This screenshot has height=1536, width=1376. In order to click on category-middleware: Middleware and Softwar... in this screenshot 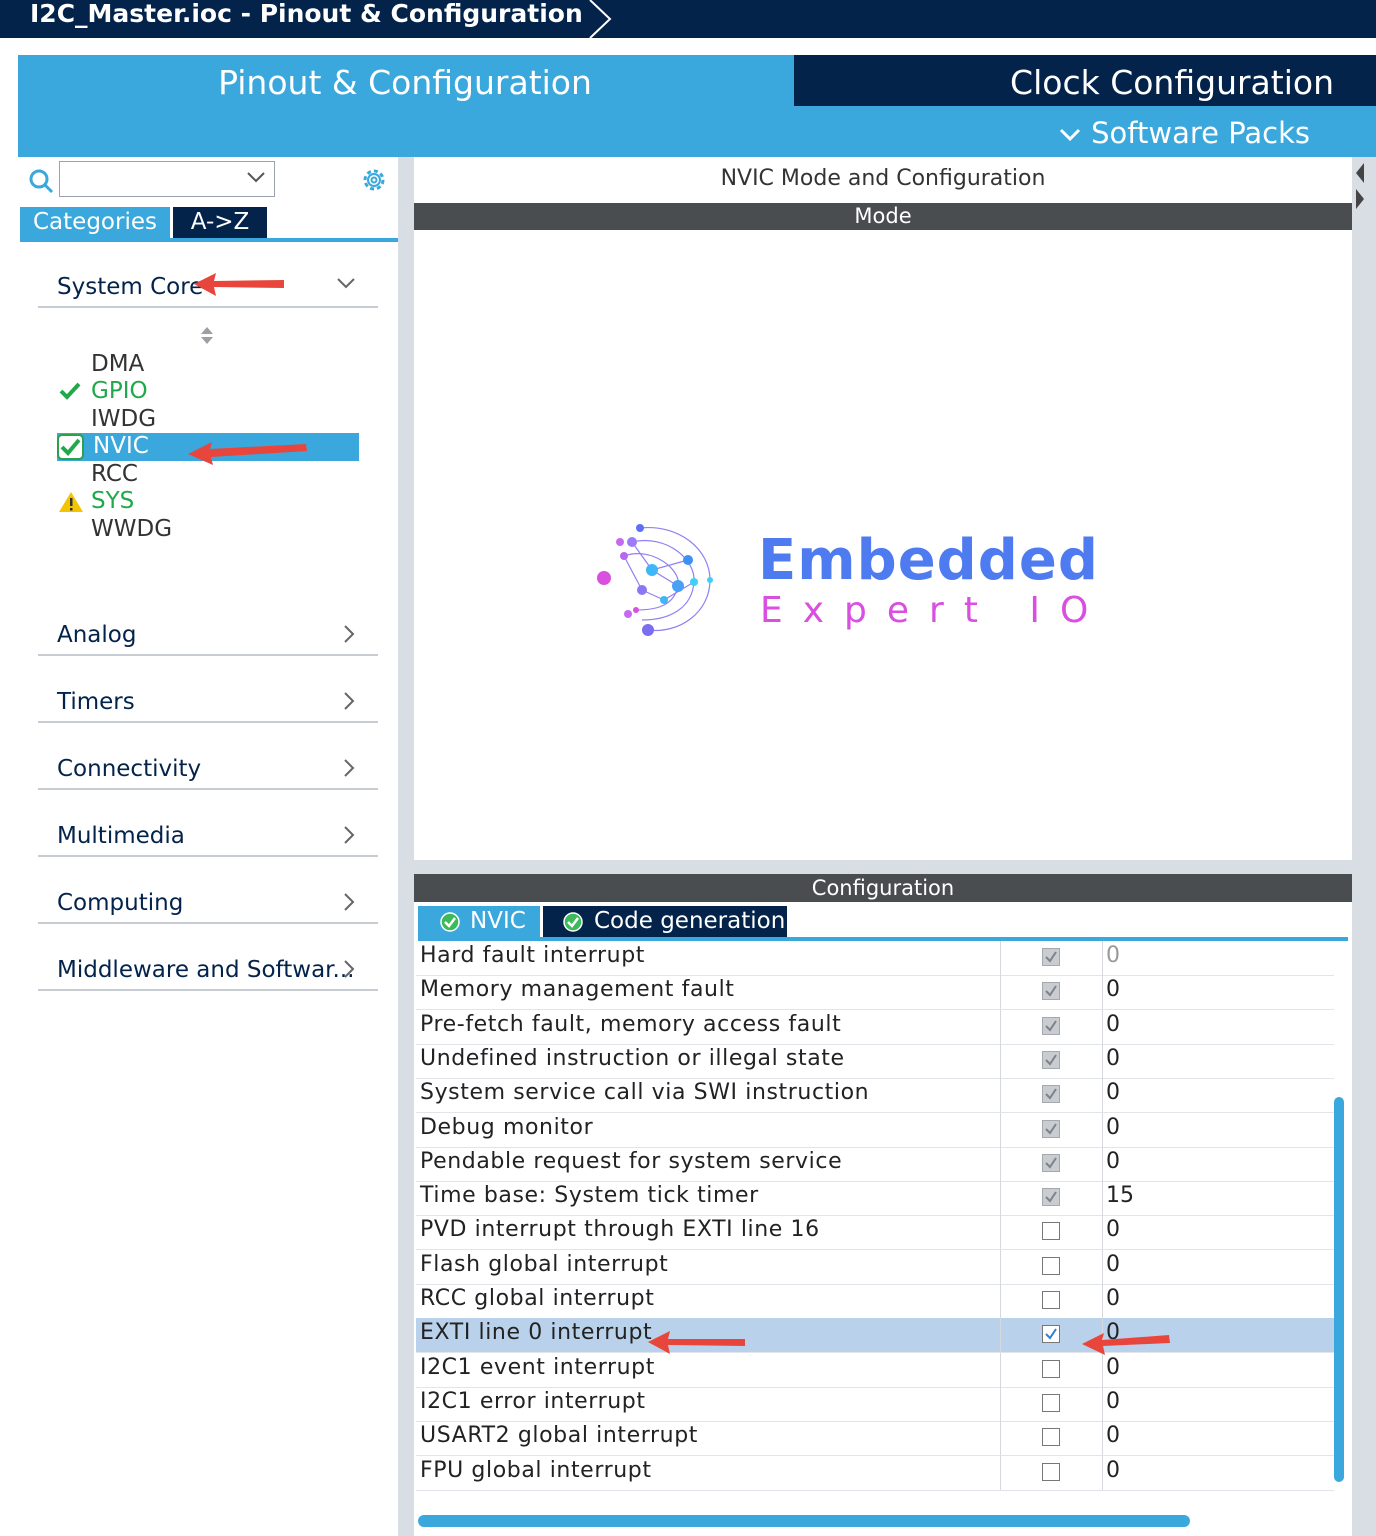, I will do `click(208, 968)`.